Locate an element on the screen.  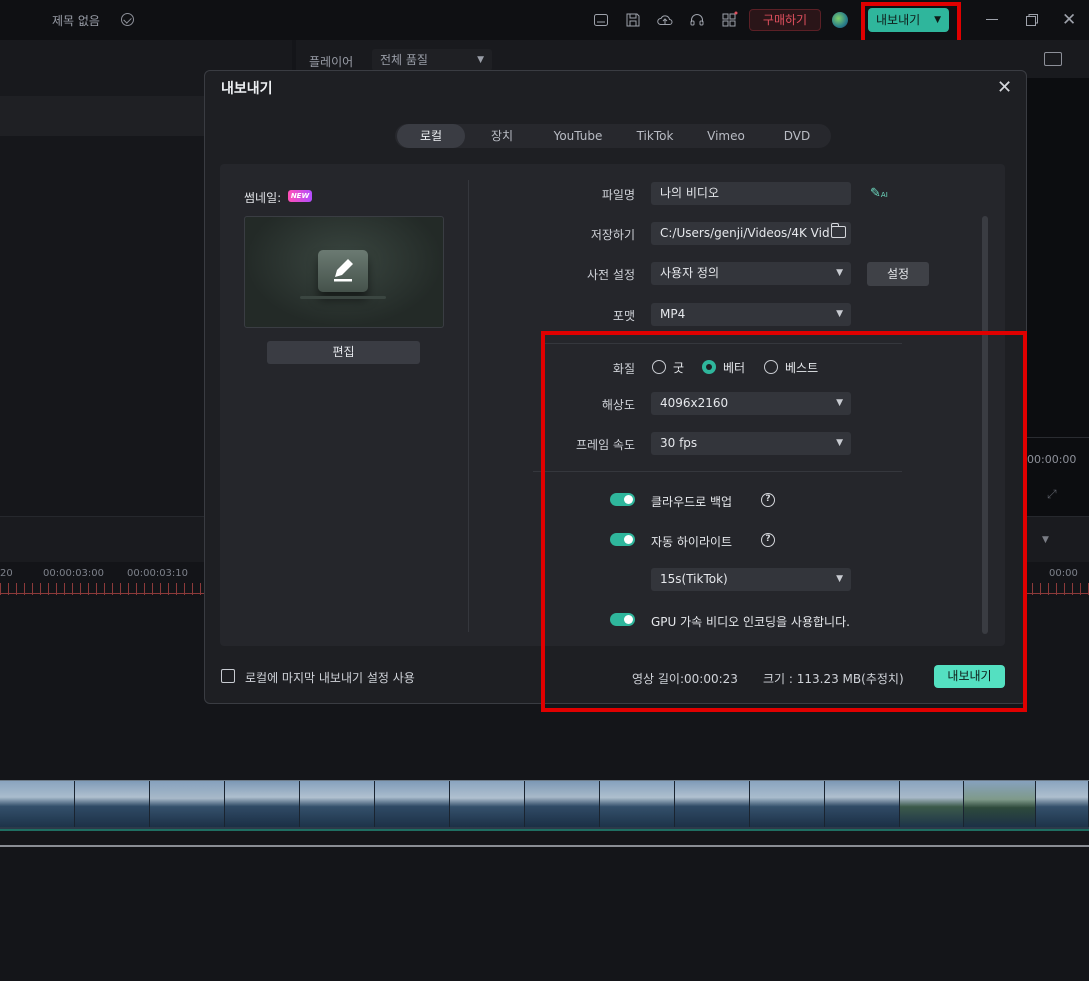
ruler-label: 00:00:03:10 is located at coordinates (158, 573).